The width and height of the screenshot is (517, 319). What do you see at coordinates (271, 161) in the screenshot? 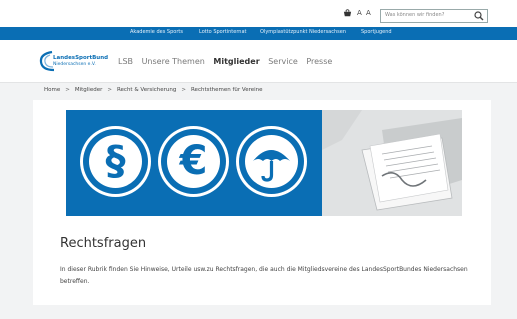
I see `umbrella-icon` at bounding box center [271, 161].